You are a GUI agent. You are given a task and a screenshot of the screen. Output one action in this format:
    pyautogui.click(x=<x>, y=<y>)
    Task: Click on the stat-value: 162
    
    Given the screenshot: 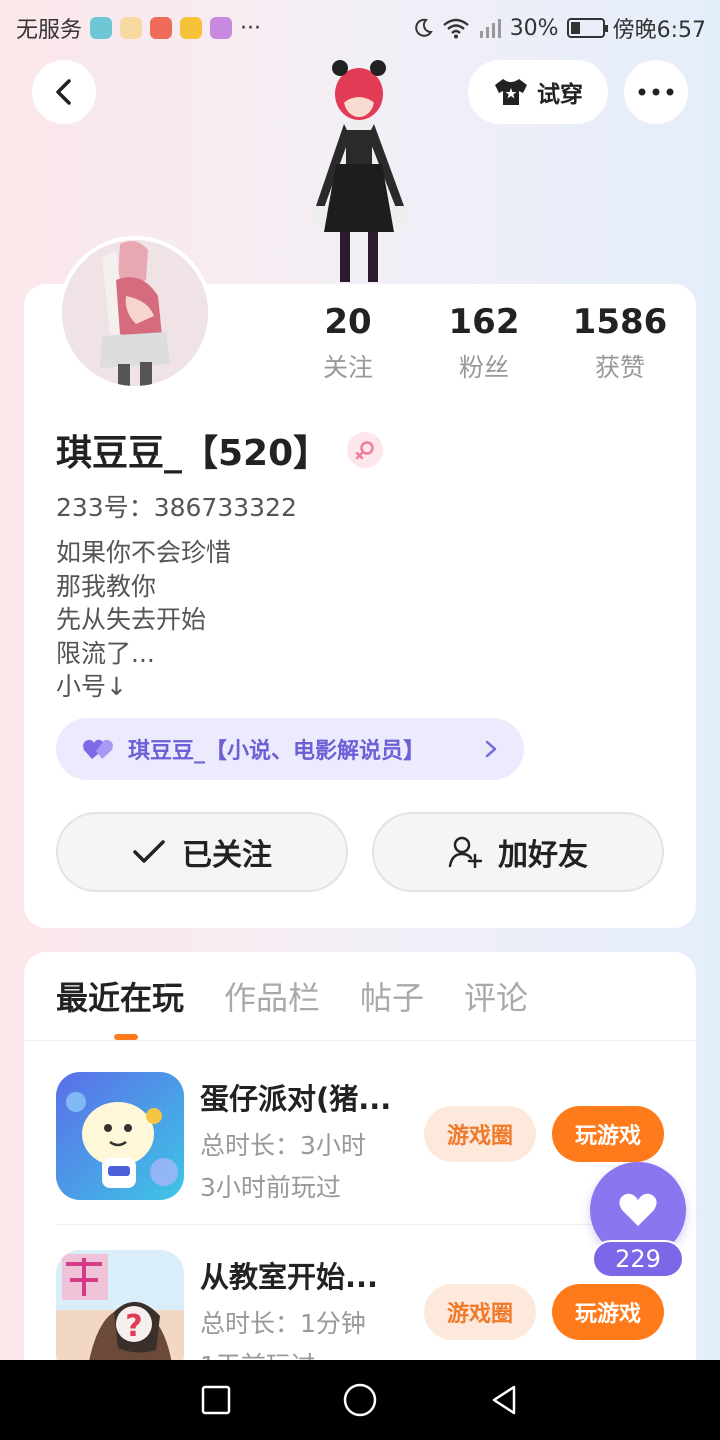 What is the action you would take?
    pyautogui.click(x=484, y=322)
    